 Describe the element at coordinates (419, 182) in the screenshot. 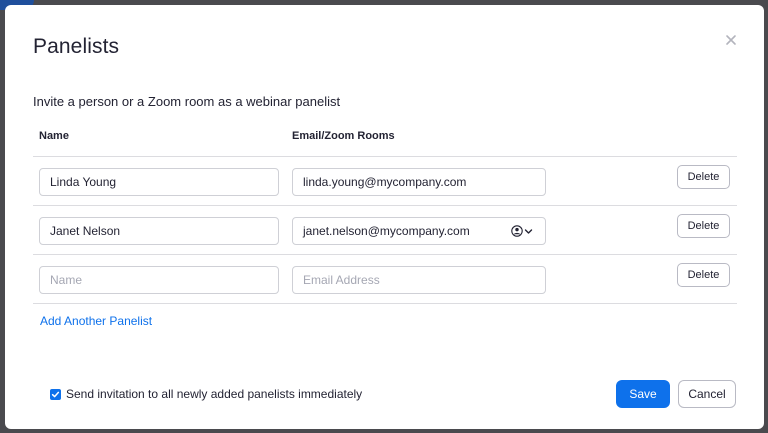

I see `panelist-email-input: linda.young@mycompany.com` at that location.